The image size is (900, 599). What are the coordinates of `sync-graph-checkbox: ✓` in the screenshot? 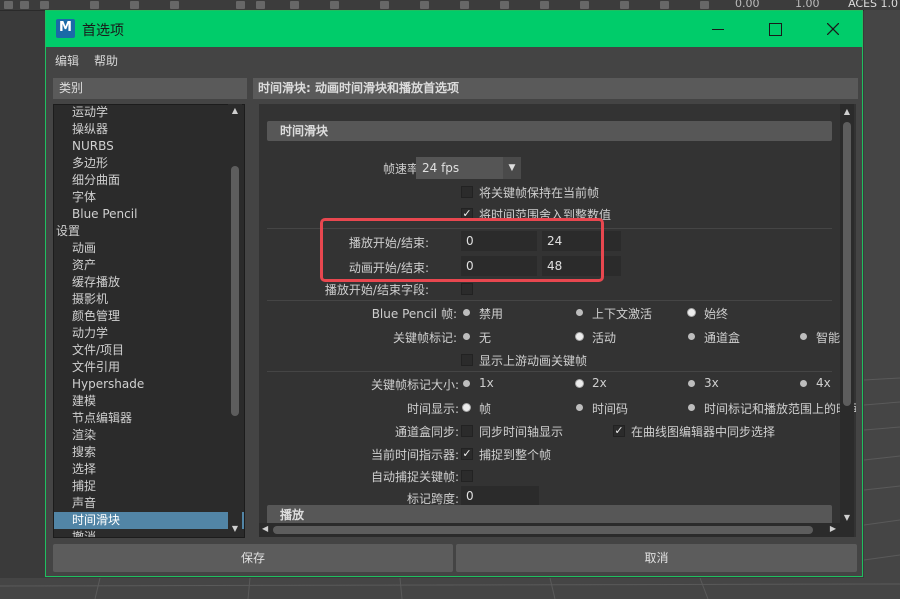 It's located at (619, 431).